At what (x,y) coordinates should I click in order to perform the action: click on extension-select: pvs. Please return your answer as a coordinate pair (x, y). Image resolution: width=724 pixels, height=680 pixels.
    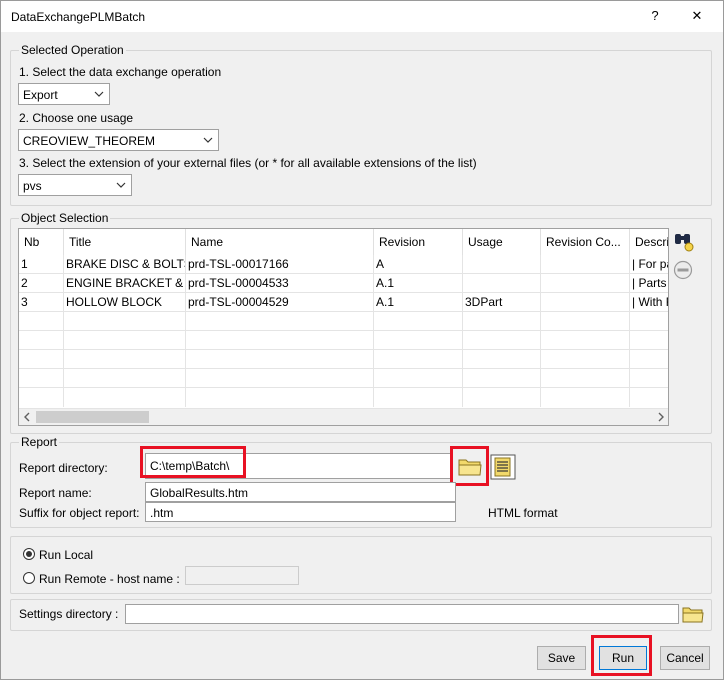
    Looking at the image, I should click on (75, 185).